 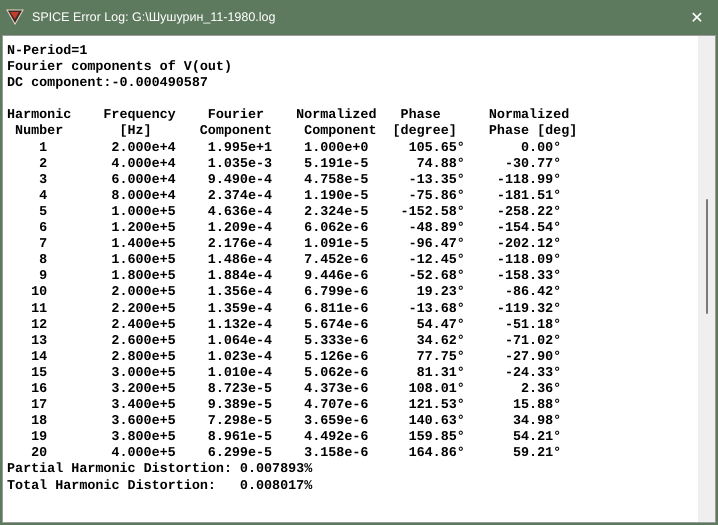 What do you see at coordinates (529, 229) in the screenshot?
I see `table-cell: -154.54°` at bounding box center [529, 229].